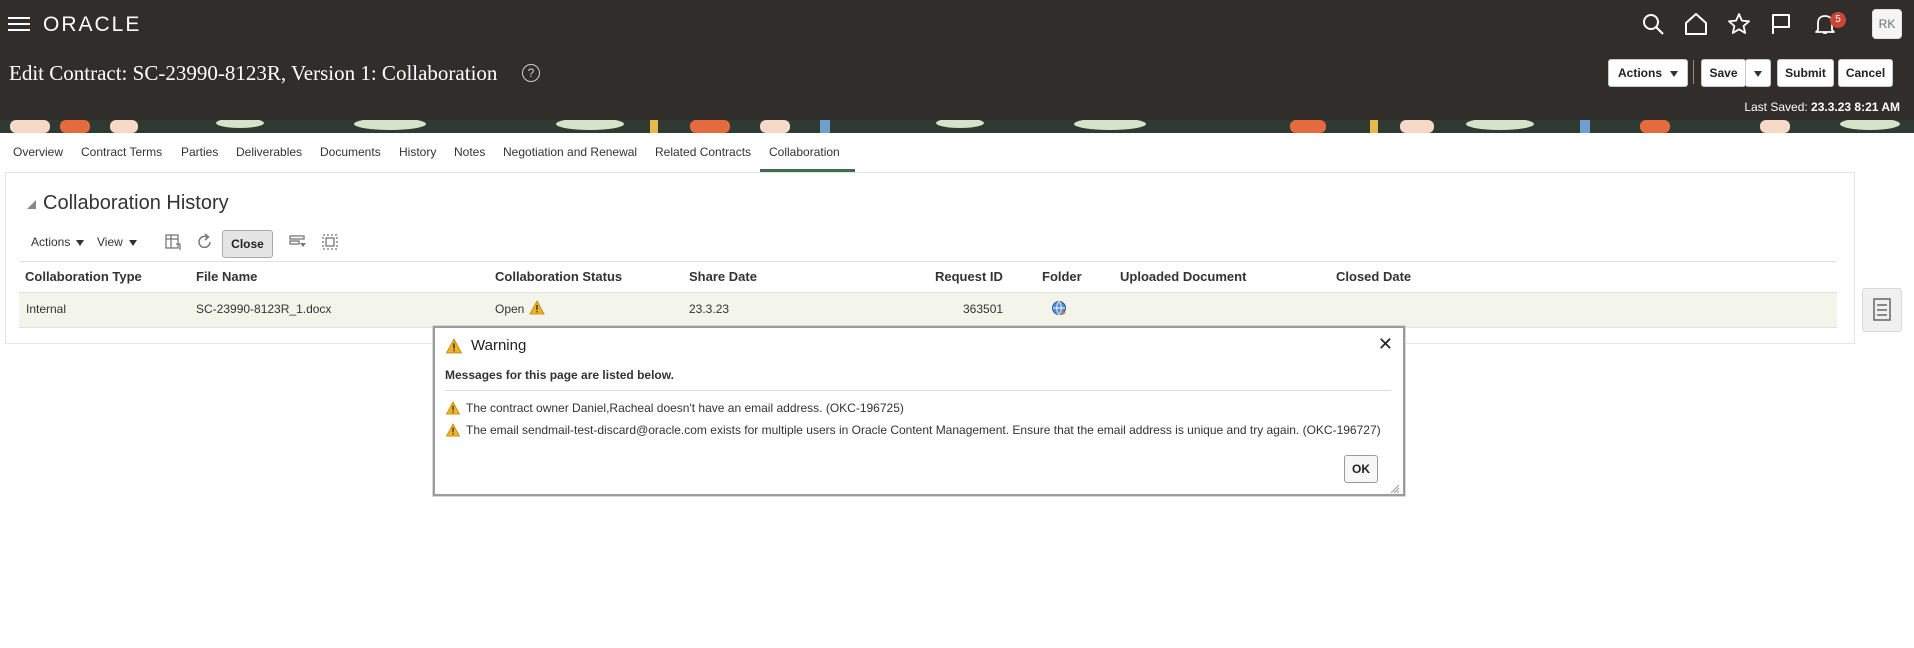 The width and height of the screenshot is (1914, 648). I want to click on collapse-toggle-icon, so click(31, 204).